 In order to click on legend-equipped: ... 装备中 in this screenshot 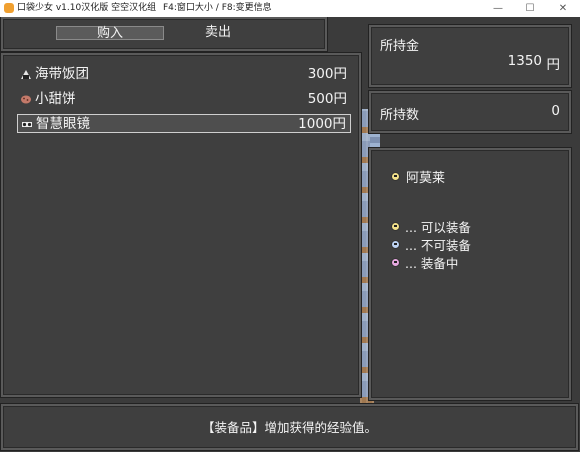, I will do `click(432, 263)`.